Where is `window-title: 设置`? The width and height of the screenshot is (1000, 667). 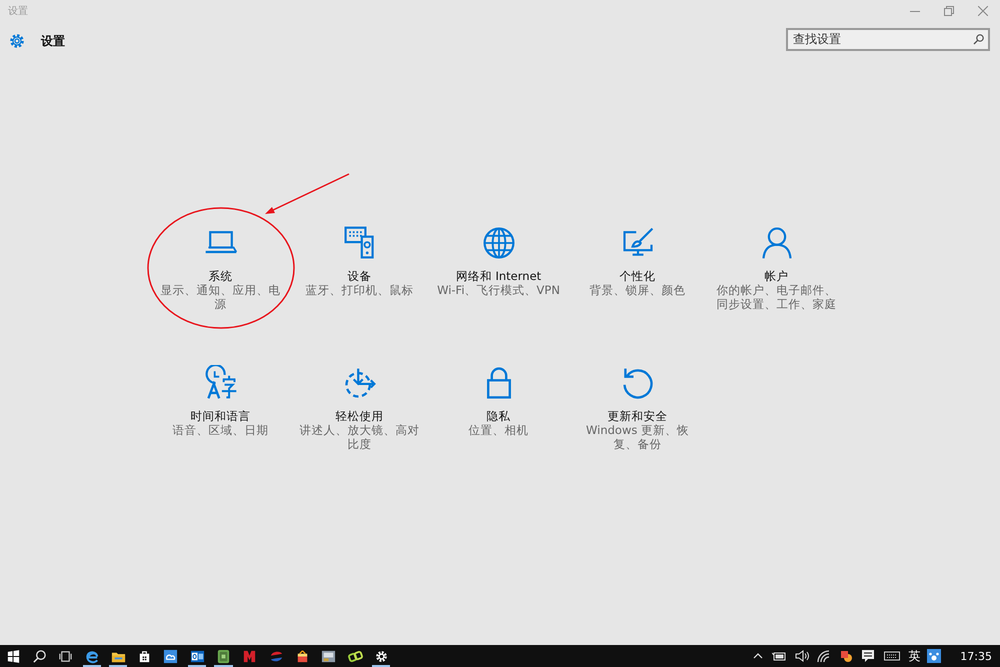 window-title: 设置 is located at coordinates (18, 11).